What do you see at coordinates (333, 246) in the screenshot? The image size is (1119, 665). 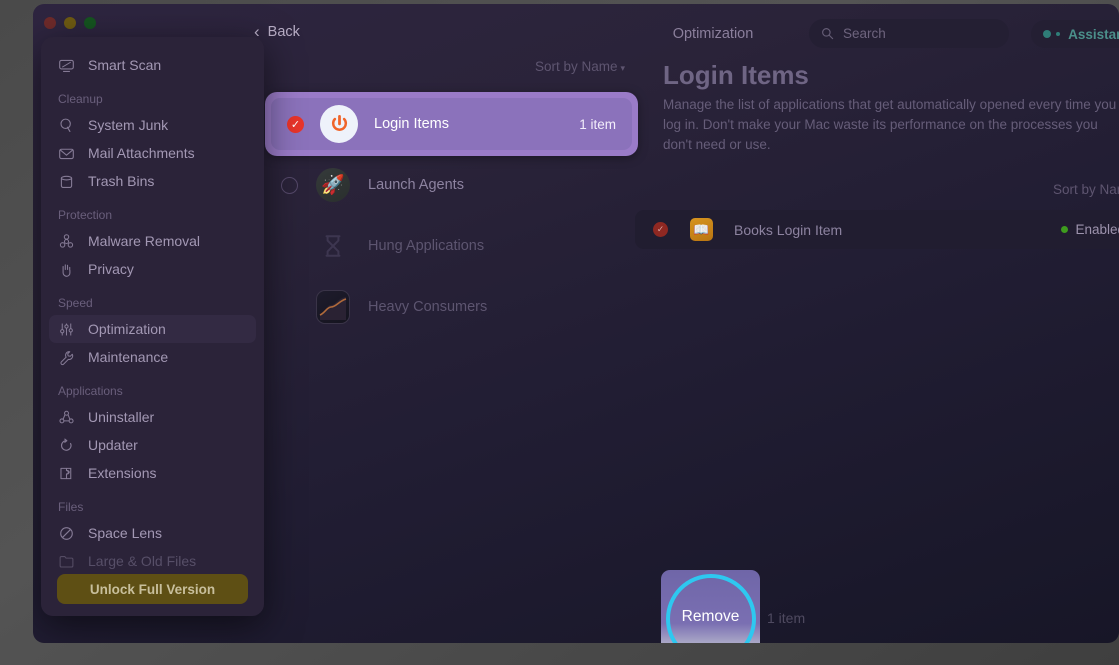 I see `hourglass-icon` at bounding box center [333, 246].